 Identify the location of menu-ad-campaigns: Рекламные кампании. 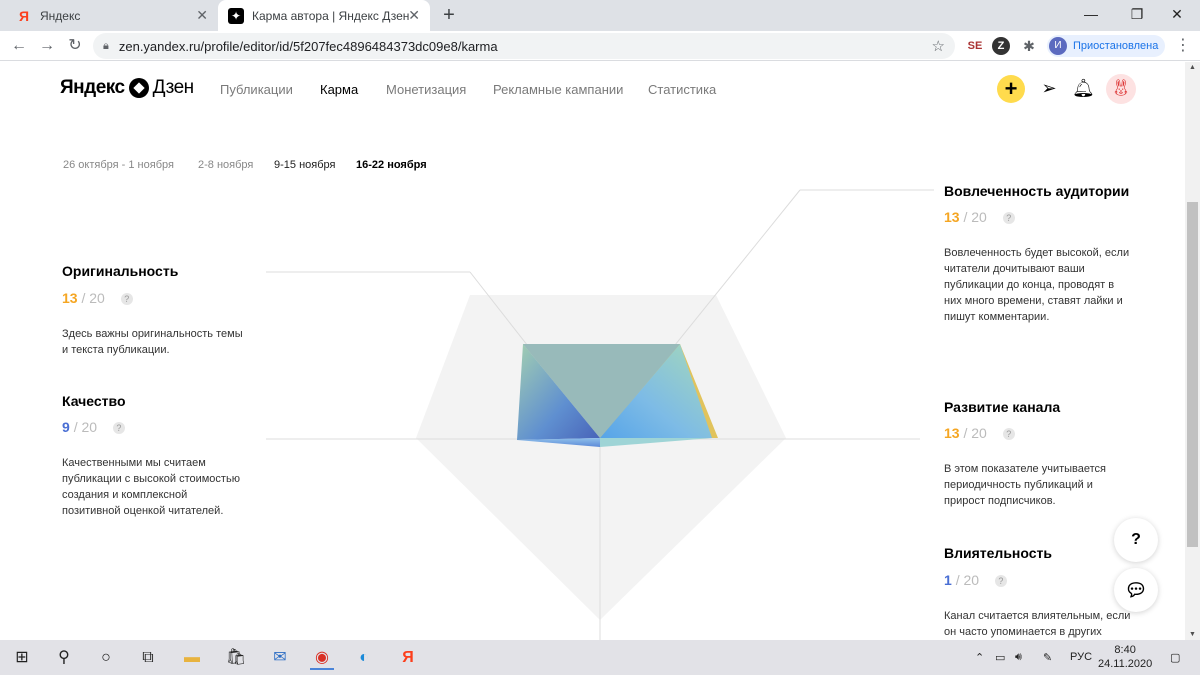
(558, 89).